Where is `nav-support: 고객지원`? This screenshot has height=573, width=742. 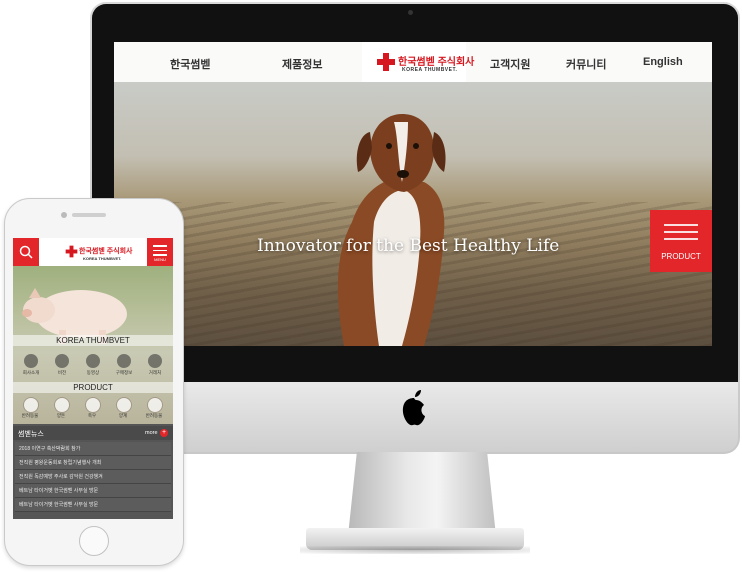 nav-support: 고객지원 is located at coordinates (510, 64).